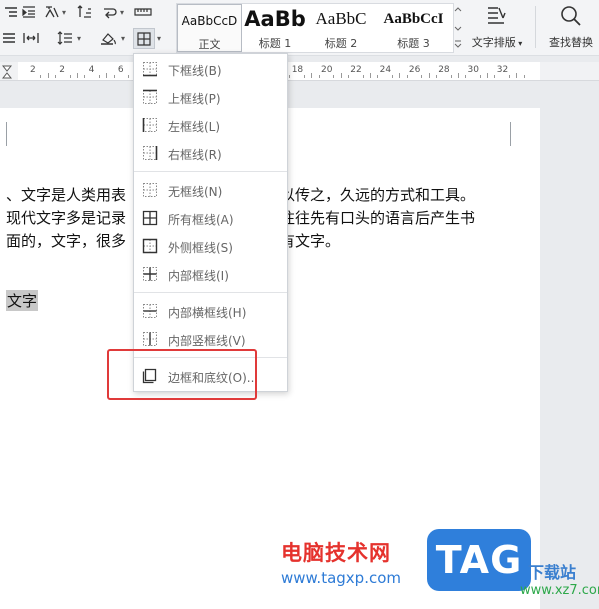  What do you see at coordinates (150, 153) in the screenshot?
I see `border-right-icon` at bounding box center [150, 153].